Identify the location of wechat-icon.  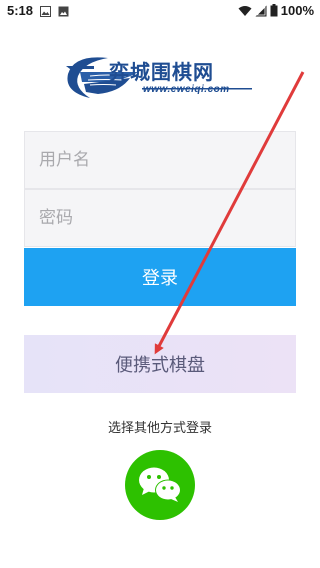
(160, 484).